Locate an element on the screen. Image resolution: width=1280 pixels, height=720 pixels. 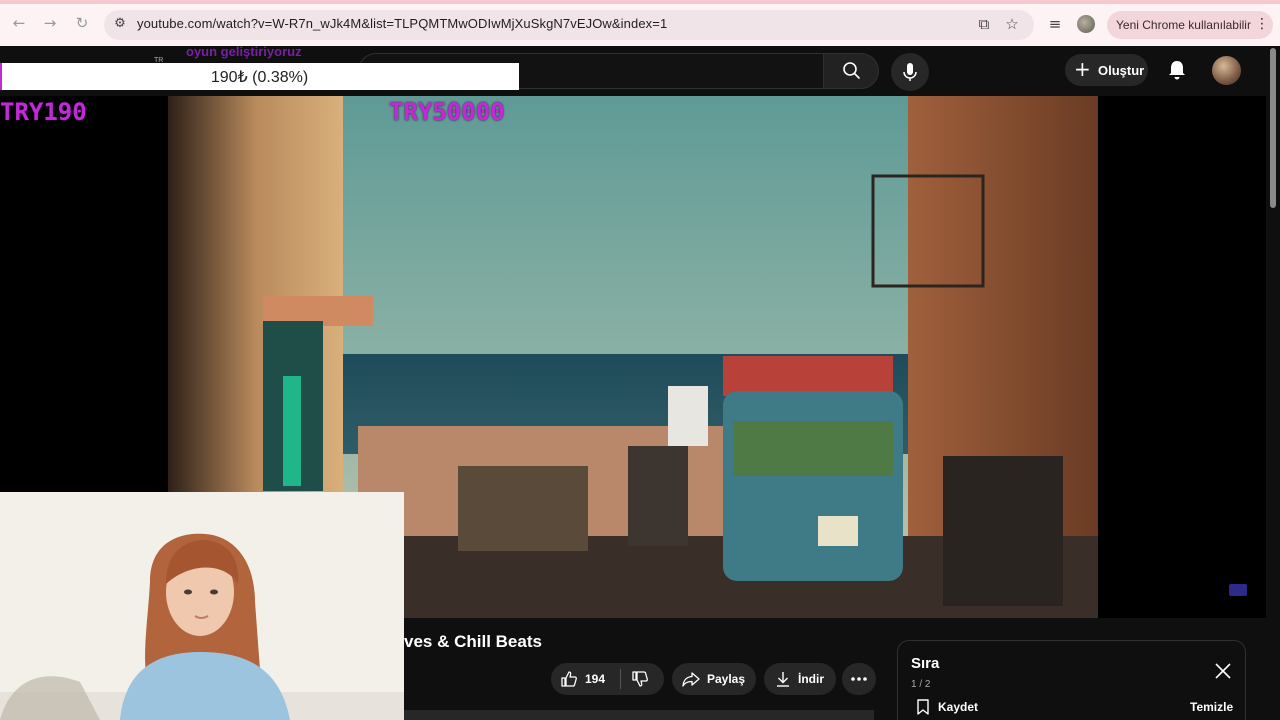
donation-goal-text: 190₺ (0.38%) is located at coordinates (259, 77).